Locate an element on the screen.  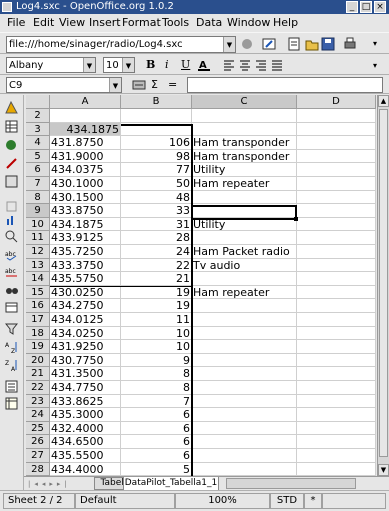
edit-doc-icon is located at coordinates (269, 44).